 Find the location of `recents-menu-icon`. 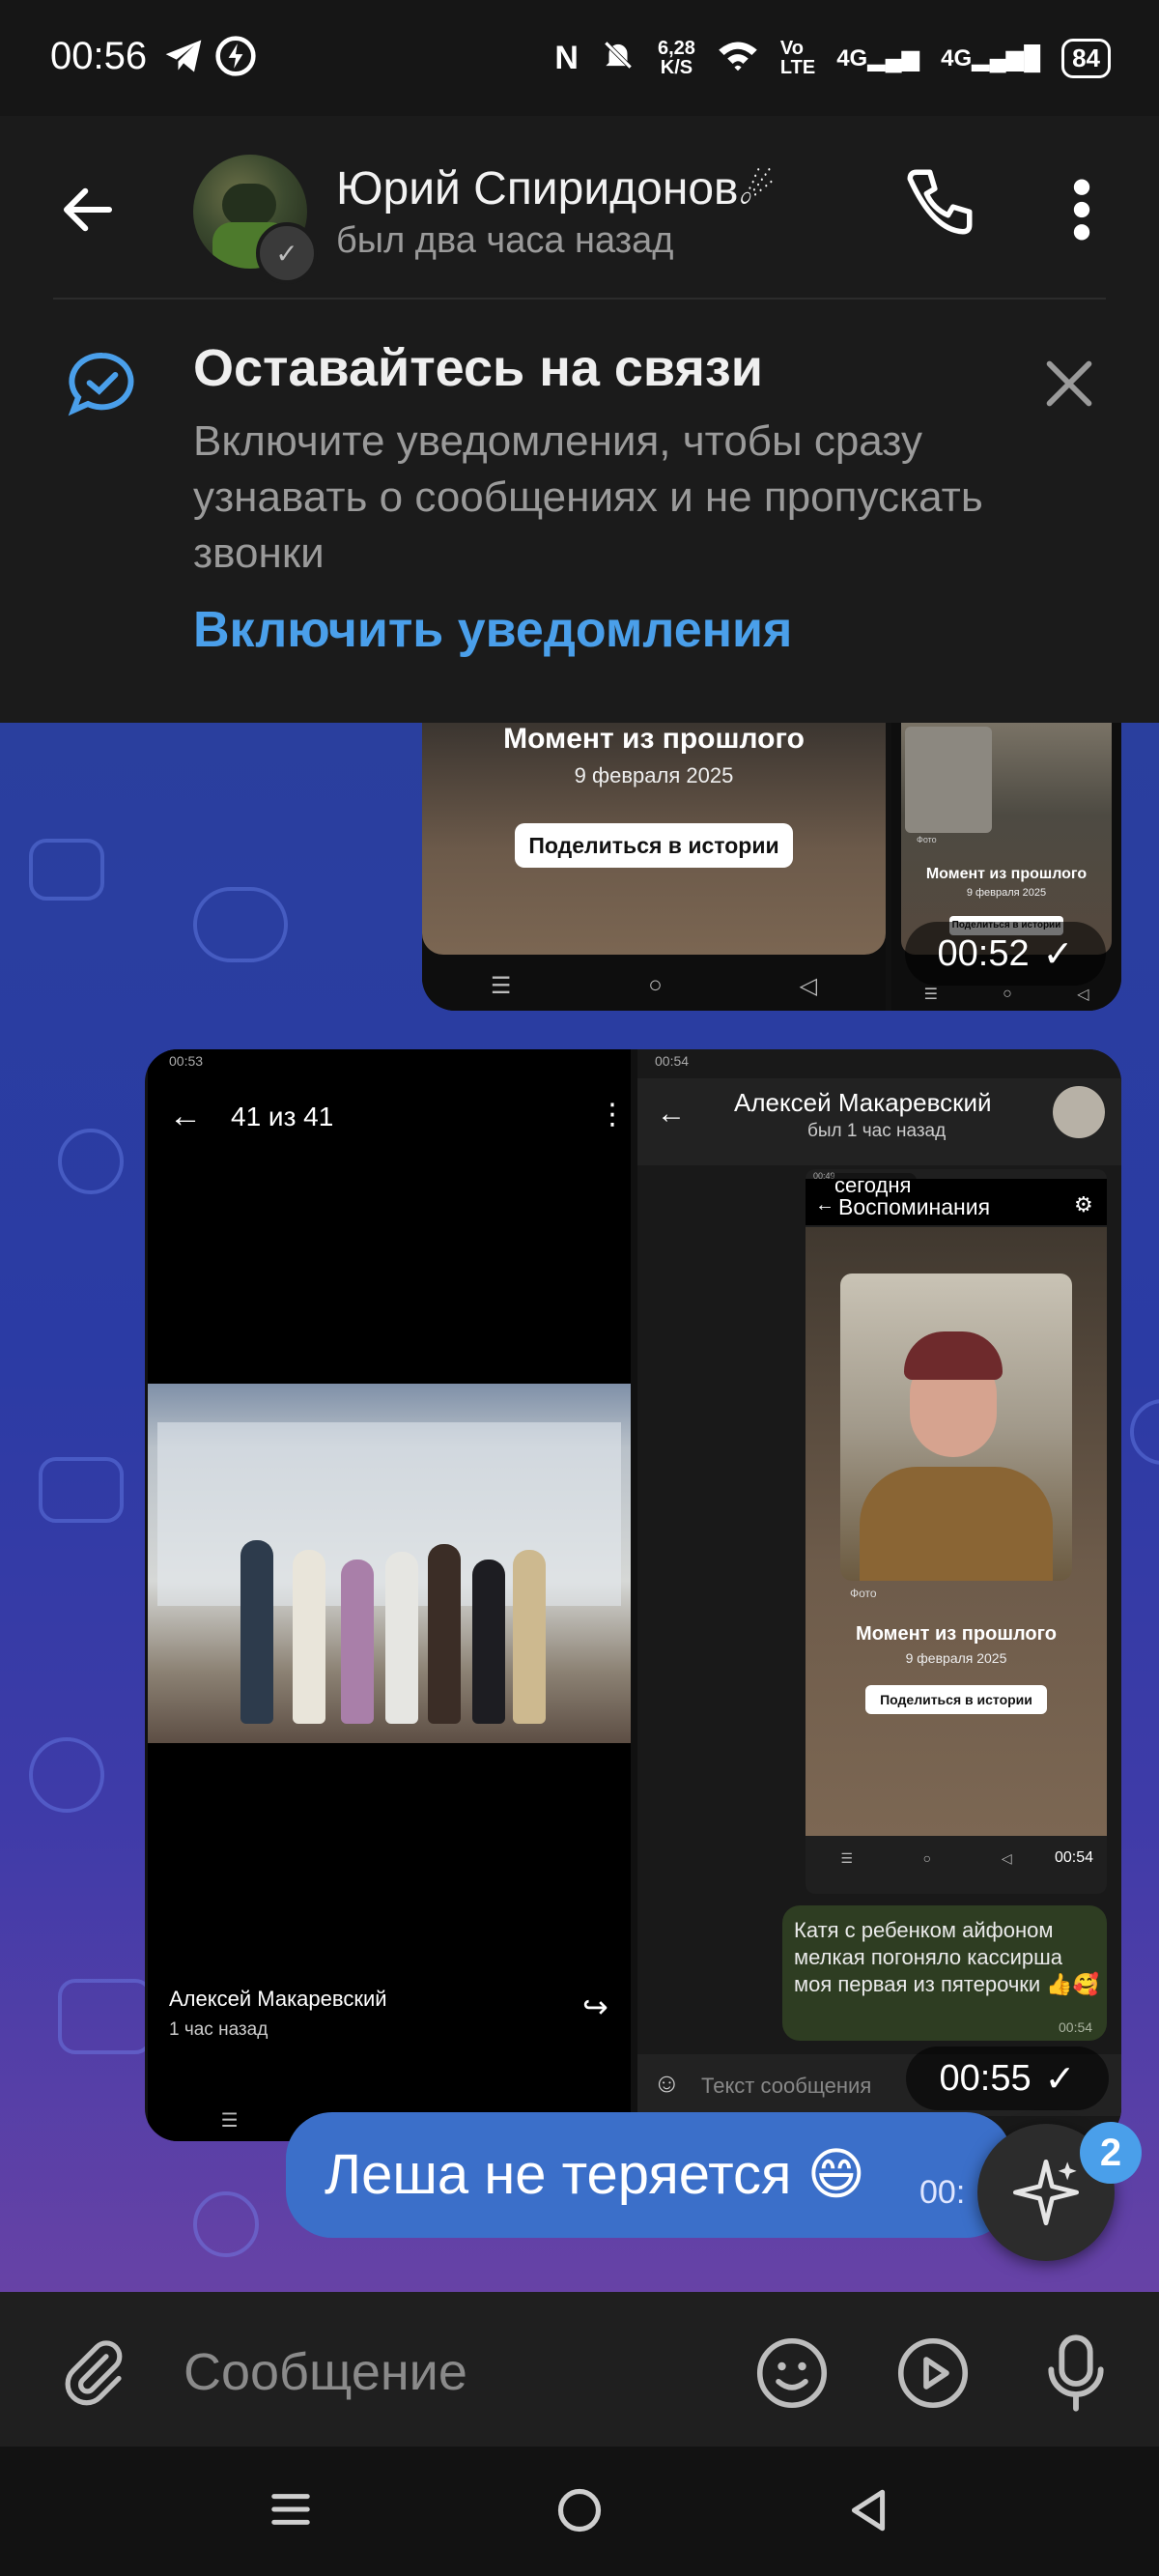

recents-menu-icon is located at coordinates (291, 2512).